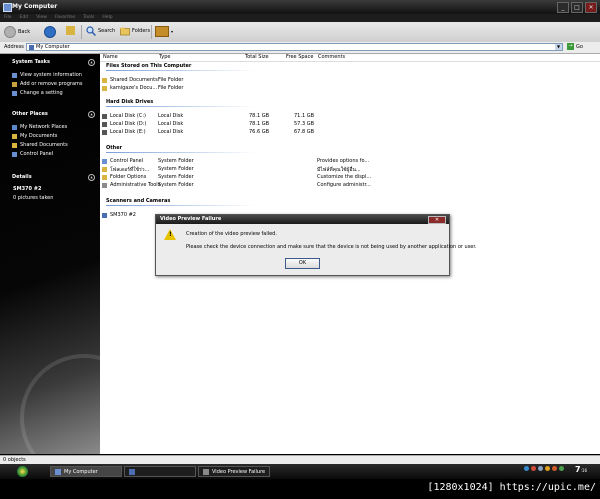 Image resolution: width=600 pixels, height=499 pixels. Describe the element at coordinates (259, 116) in the screenshot. I see `item-total-size: 78.1 GB` at that location.